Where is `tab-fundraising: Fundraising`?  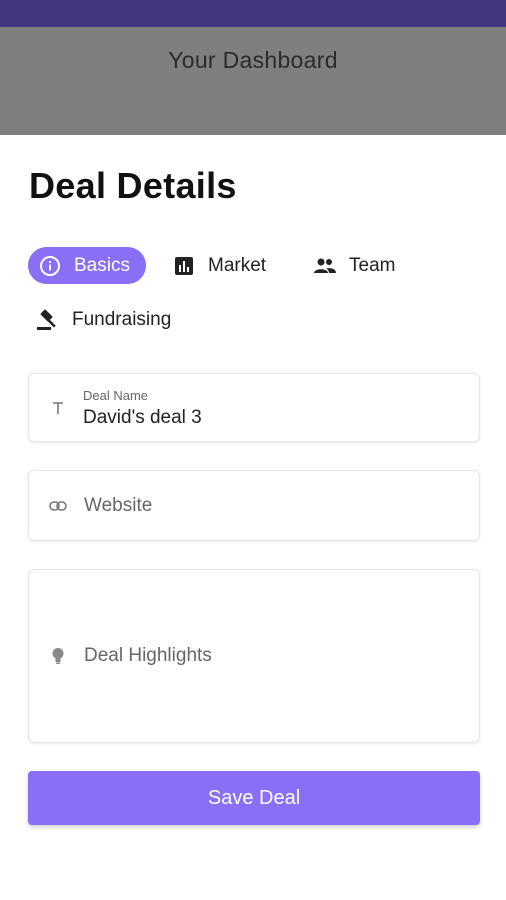 tab-fundraising: Fundraising is located at coordinates (103, 319).